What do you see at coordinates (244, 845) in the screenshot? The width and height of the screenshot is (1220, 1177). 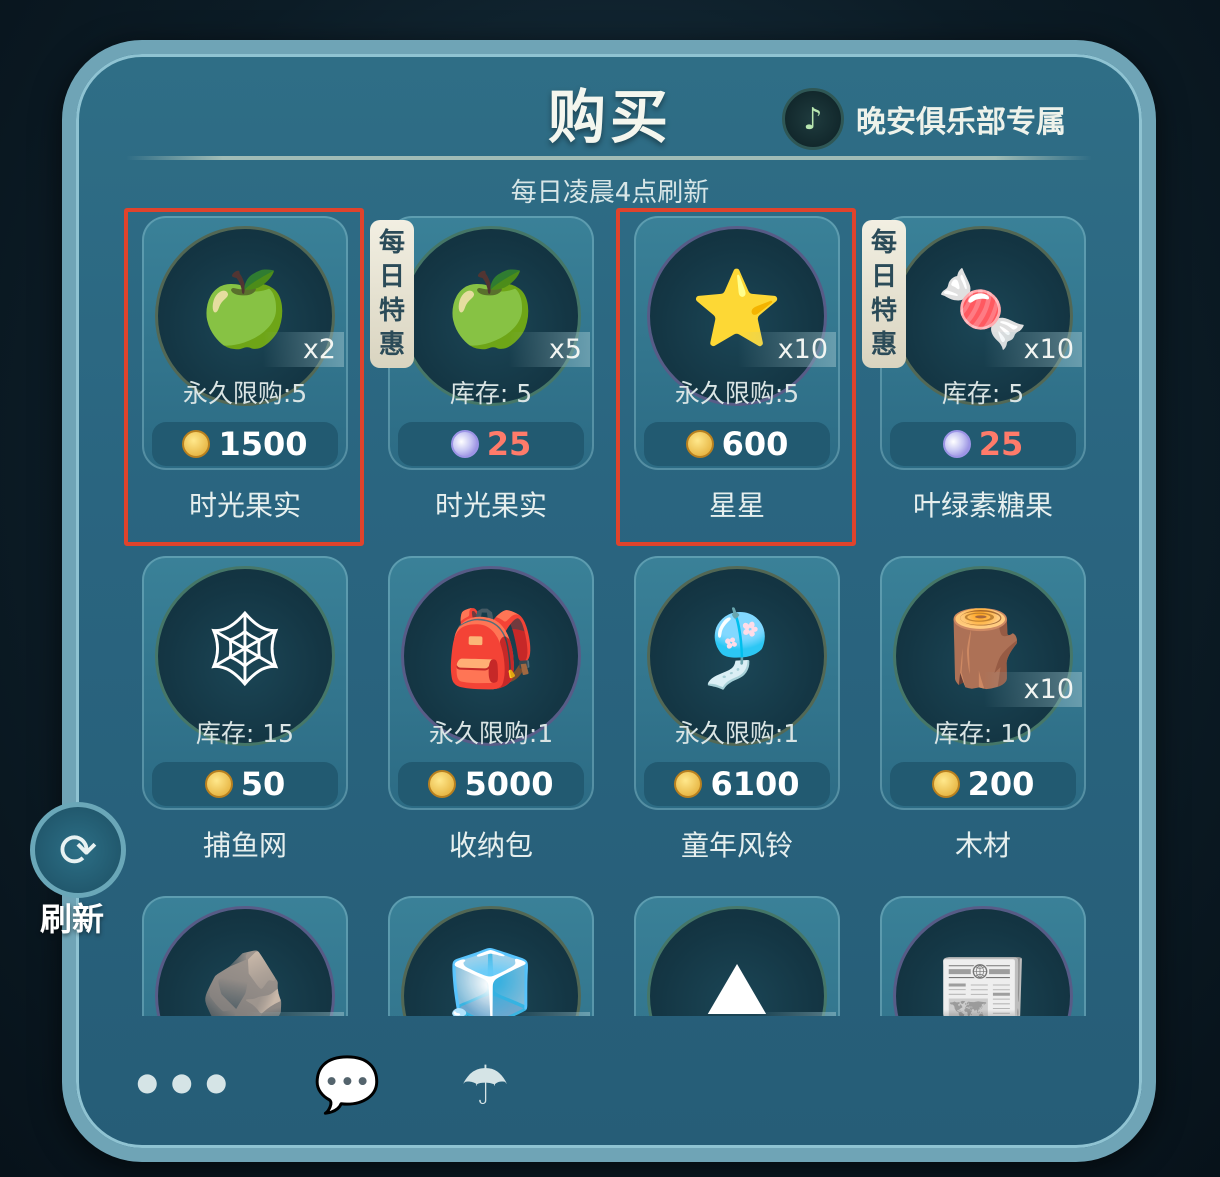 I see `item-name: 捕鱼网` at bounding box center [244, 845].